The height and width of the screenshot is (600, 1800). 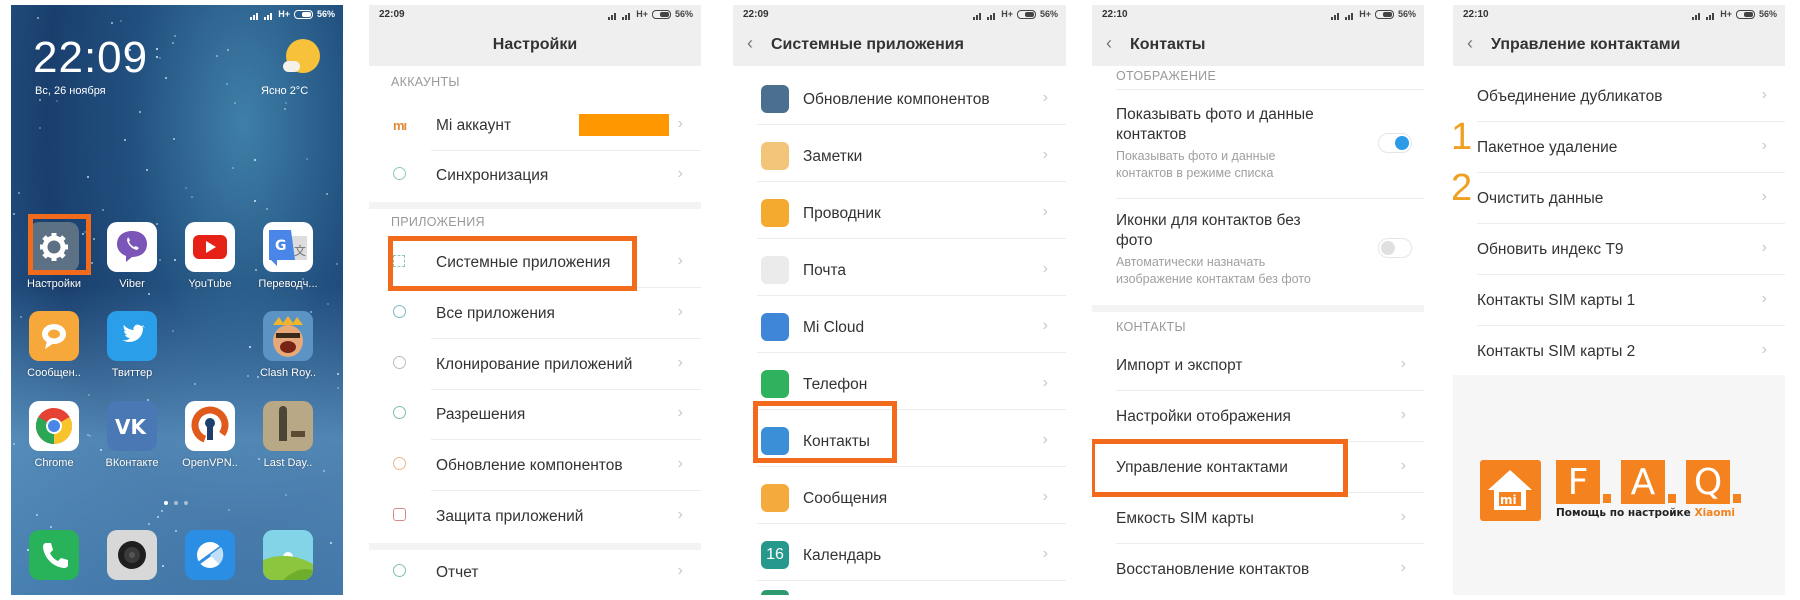 I want to click on app-chrome: Chrome, so click(x=54, y=435).